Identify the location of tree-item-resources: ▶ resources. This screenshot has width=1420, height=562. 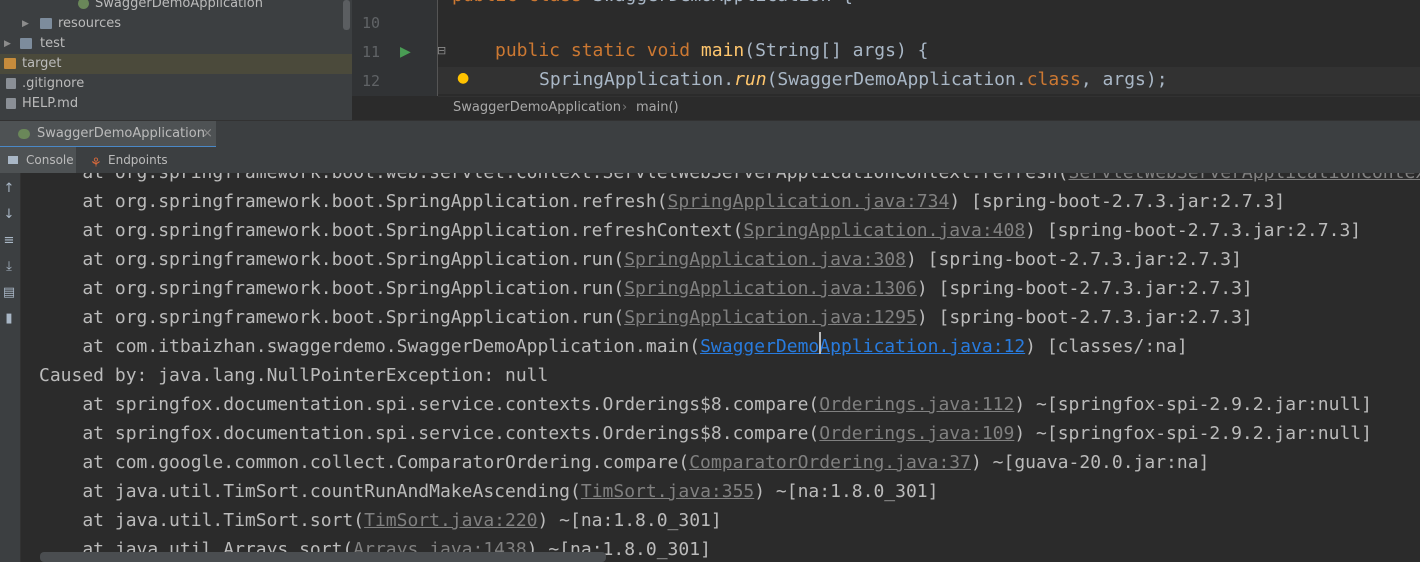
(176, 24).